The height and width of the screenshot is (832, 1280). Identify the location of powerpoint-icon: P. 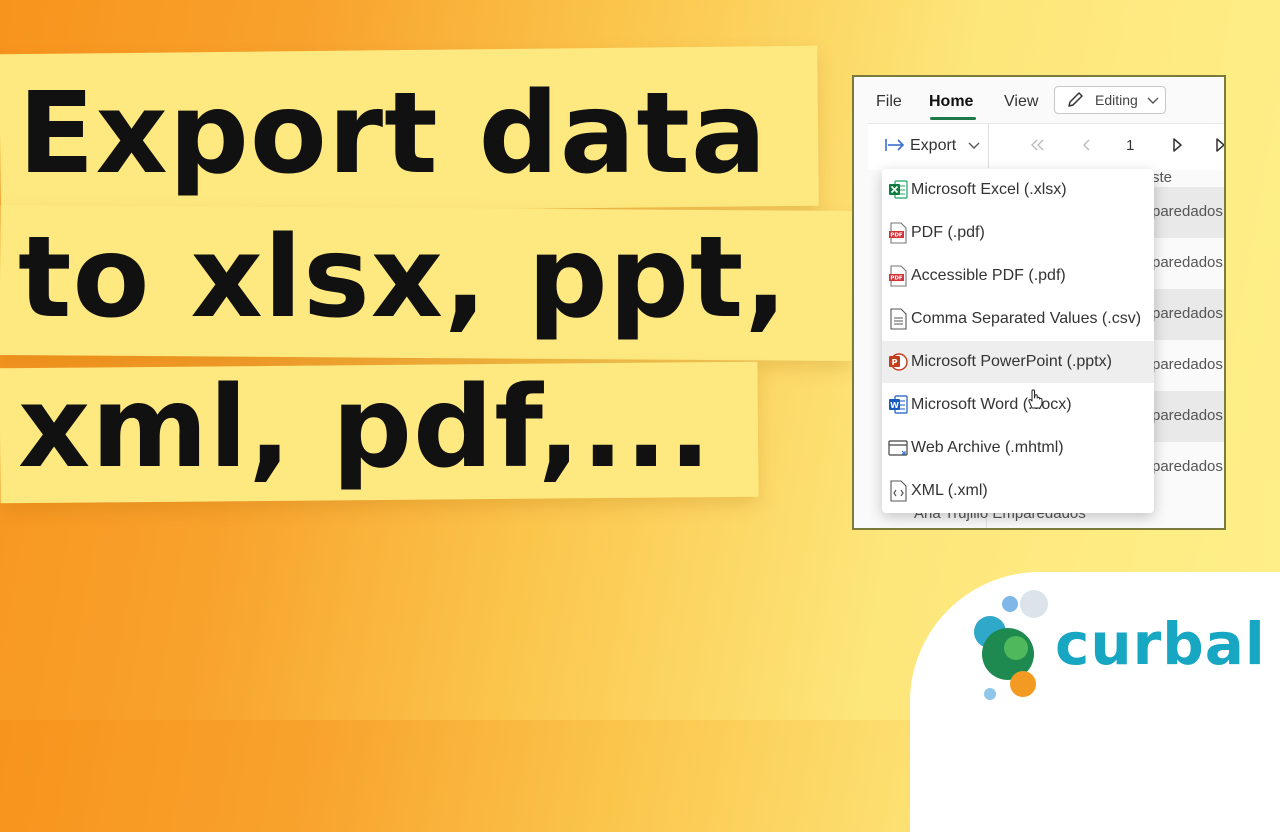
(898, 362).